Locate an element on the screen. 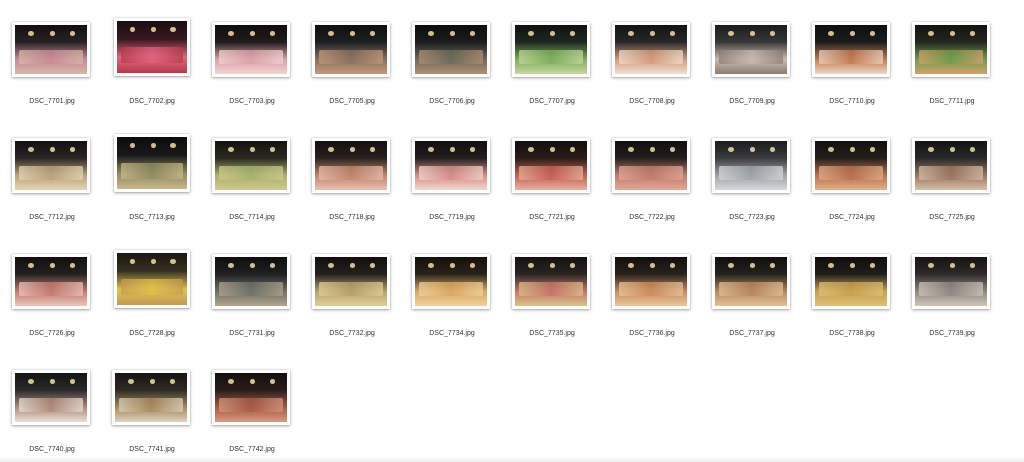 This screenshot has width=1024, height=462. file-item: DSC_7713.jpg is located at coordinates (152, 192).